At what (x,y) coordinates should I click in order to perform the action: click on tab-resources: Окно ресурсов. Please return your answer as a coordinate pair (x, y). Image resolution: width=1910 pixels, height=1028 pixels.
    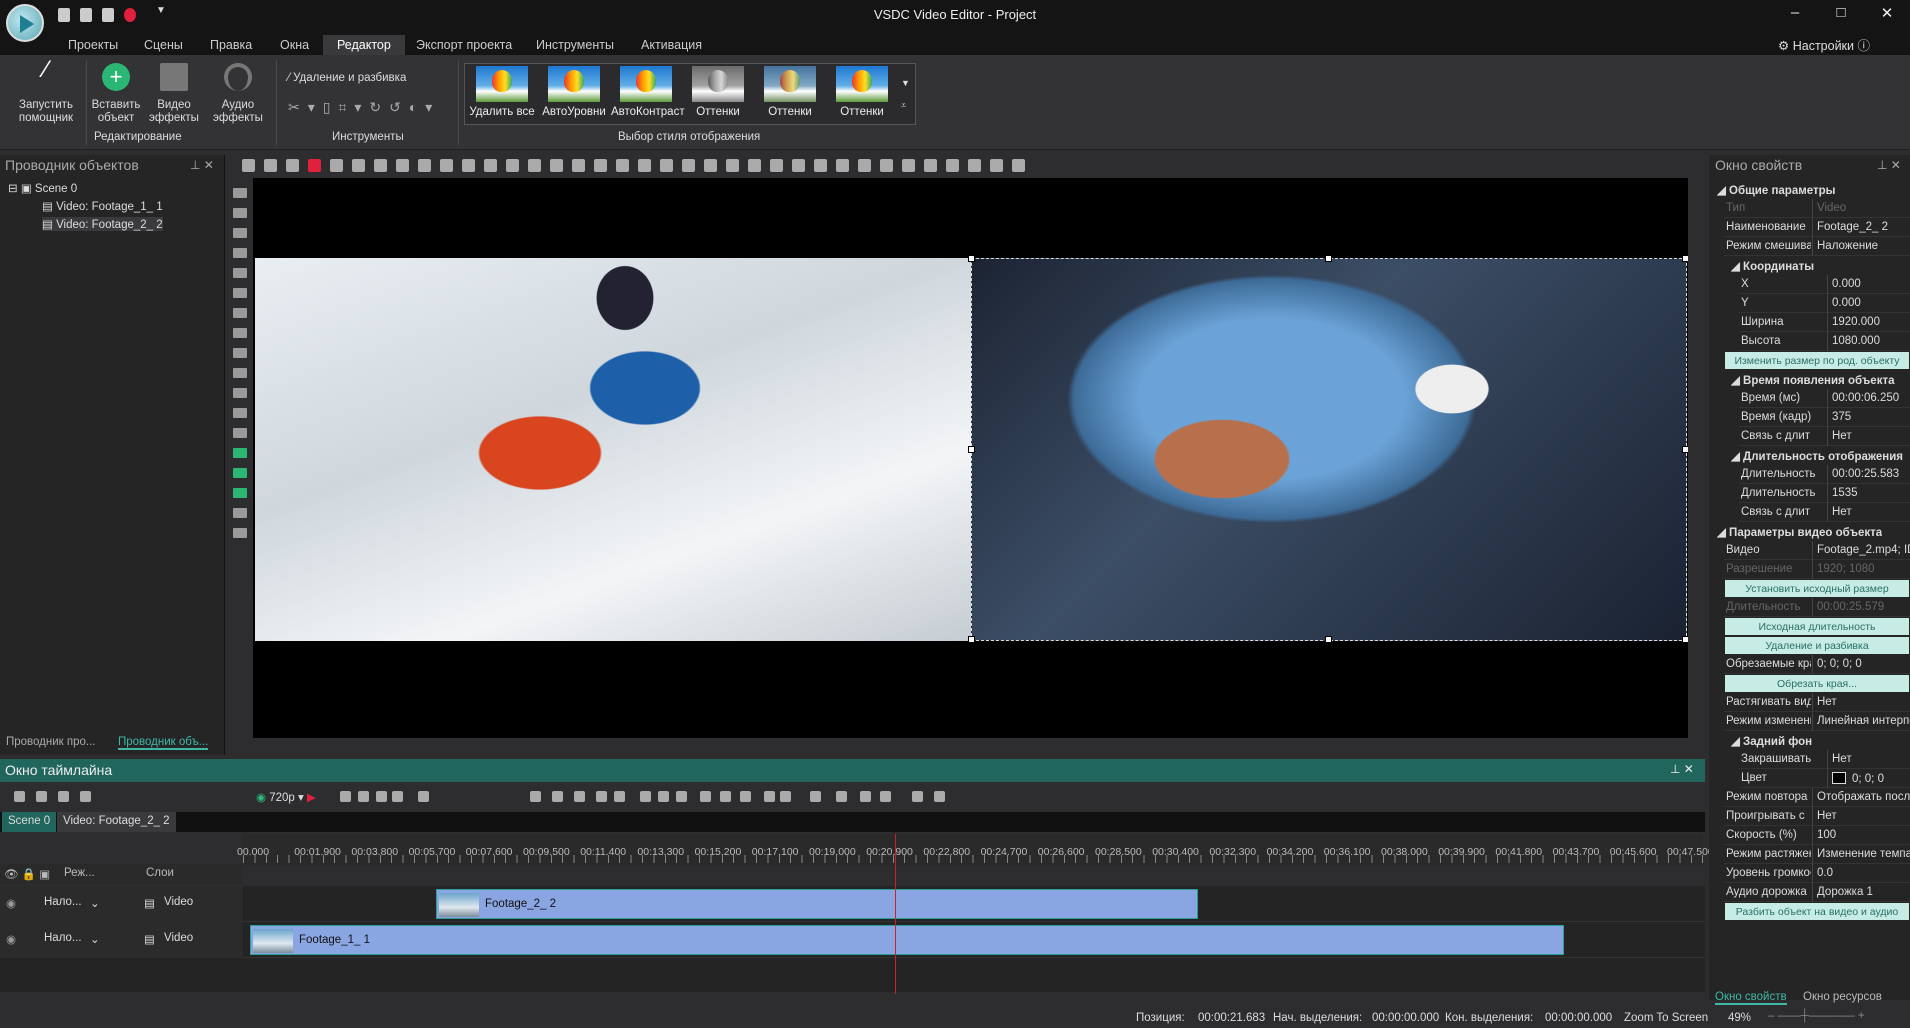
    Looking at the image, I should click on (1842, 997).